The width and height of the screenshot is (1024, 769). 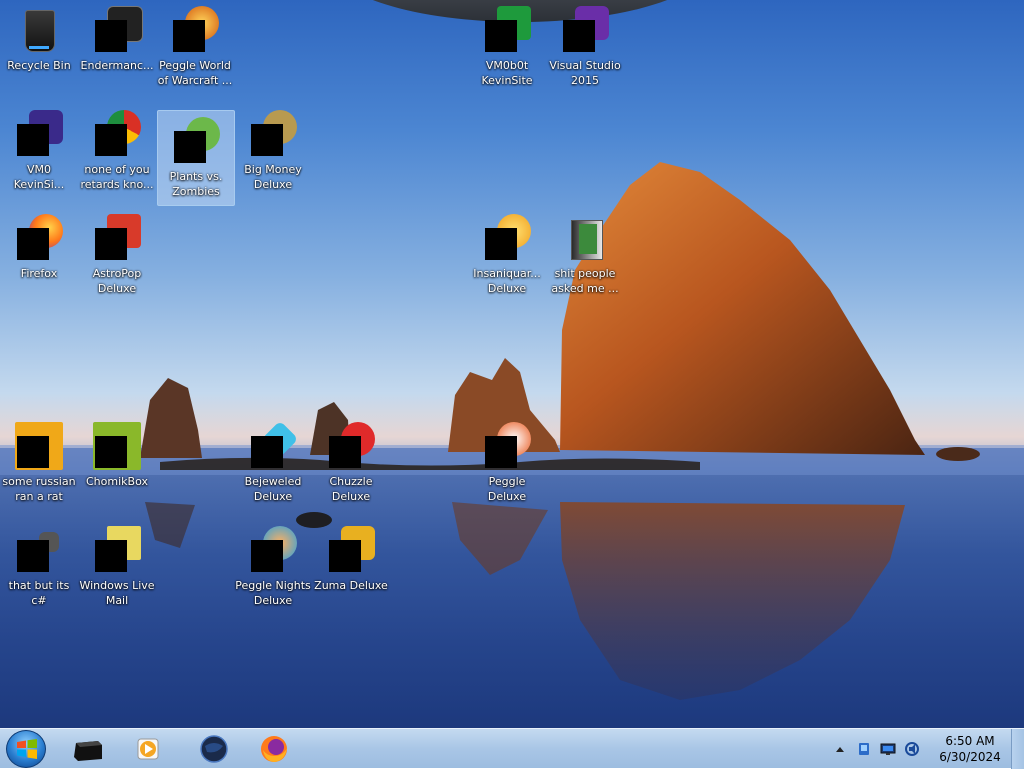 I want to click on astropop-icon, so click(x=117, y=238).